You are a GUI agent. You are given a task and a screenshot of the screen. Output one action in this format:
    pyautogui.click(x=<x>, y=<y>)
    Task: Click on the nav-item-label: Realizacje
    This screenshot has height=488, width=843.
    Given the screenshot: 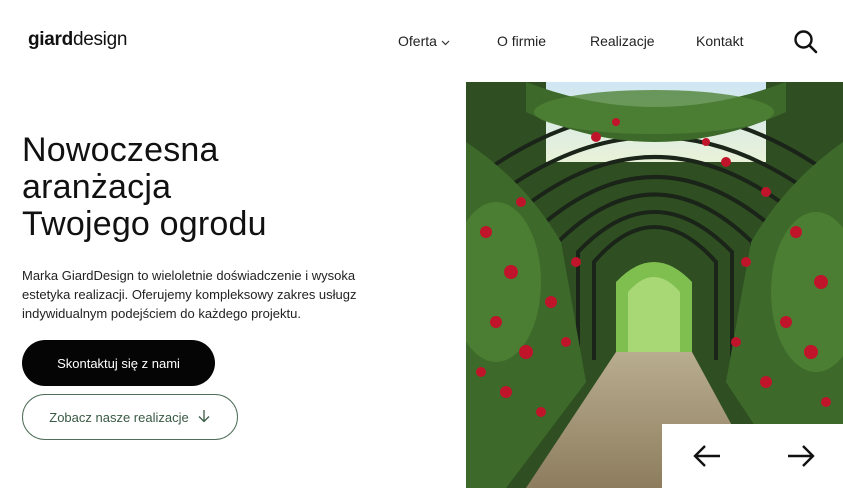 What is the action you would take?
    pyautogui.click(x=622, y=41)
    